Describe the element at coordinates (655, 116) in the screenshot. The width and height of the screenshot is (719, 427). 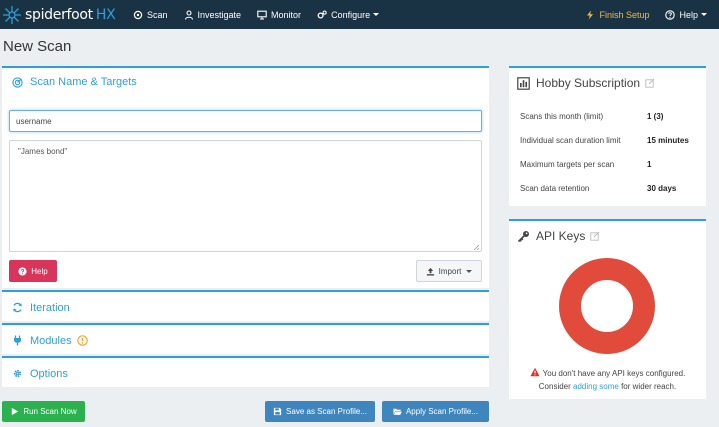
I see `subscription-row-value: 1 (3)` at that location.